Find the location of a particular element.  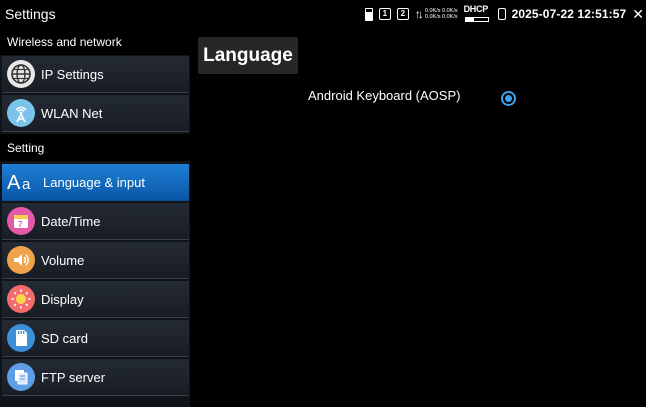

sidebar-item-ftp-server: FTP server is located at coordinates (95, 377).